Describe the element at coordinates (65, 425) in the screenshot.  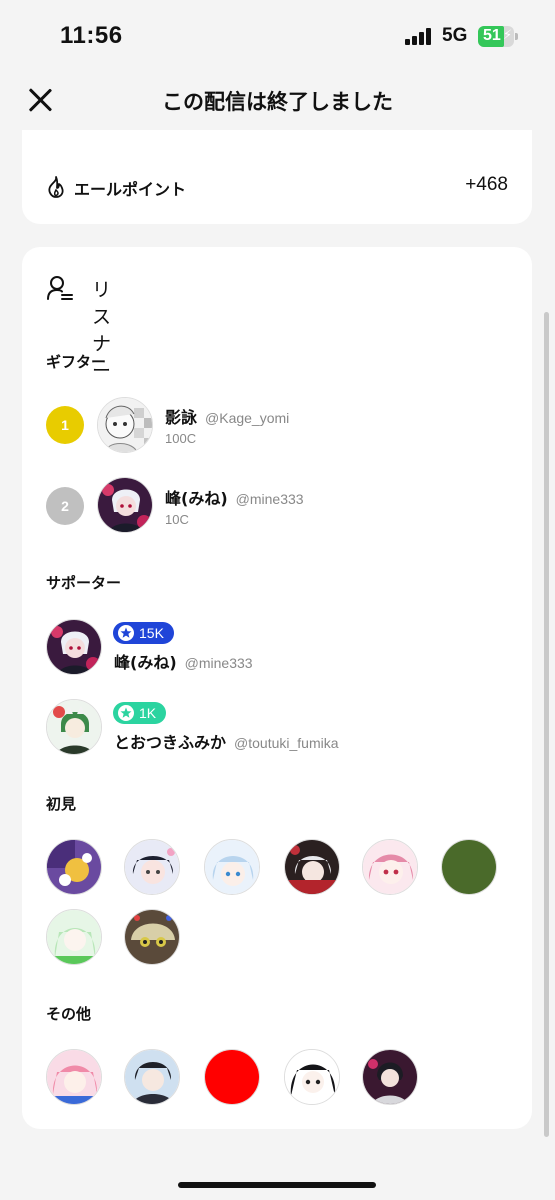
I see `rank-badge: 1` at that location.